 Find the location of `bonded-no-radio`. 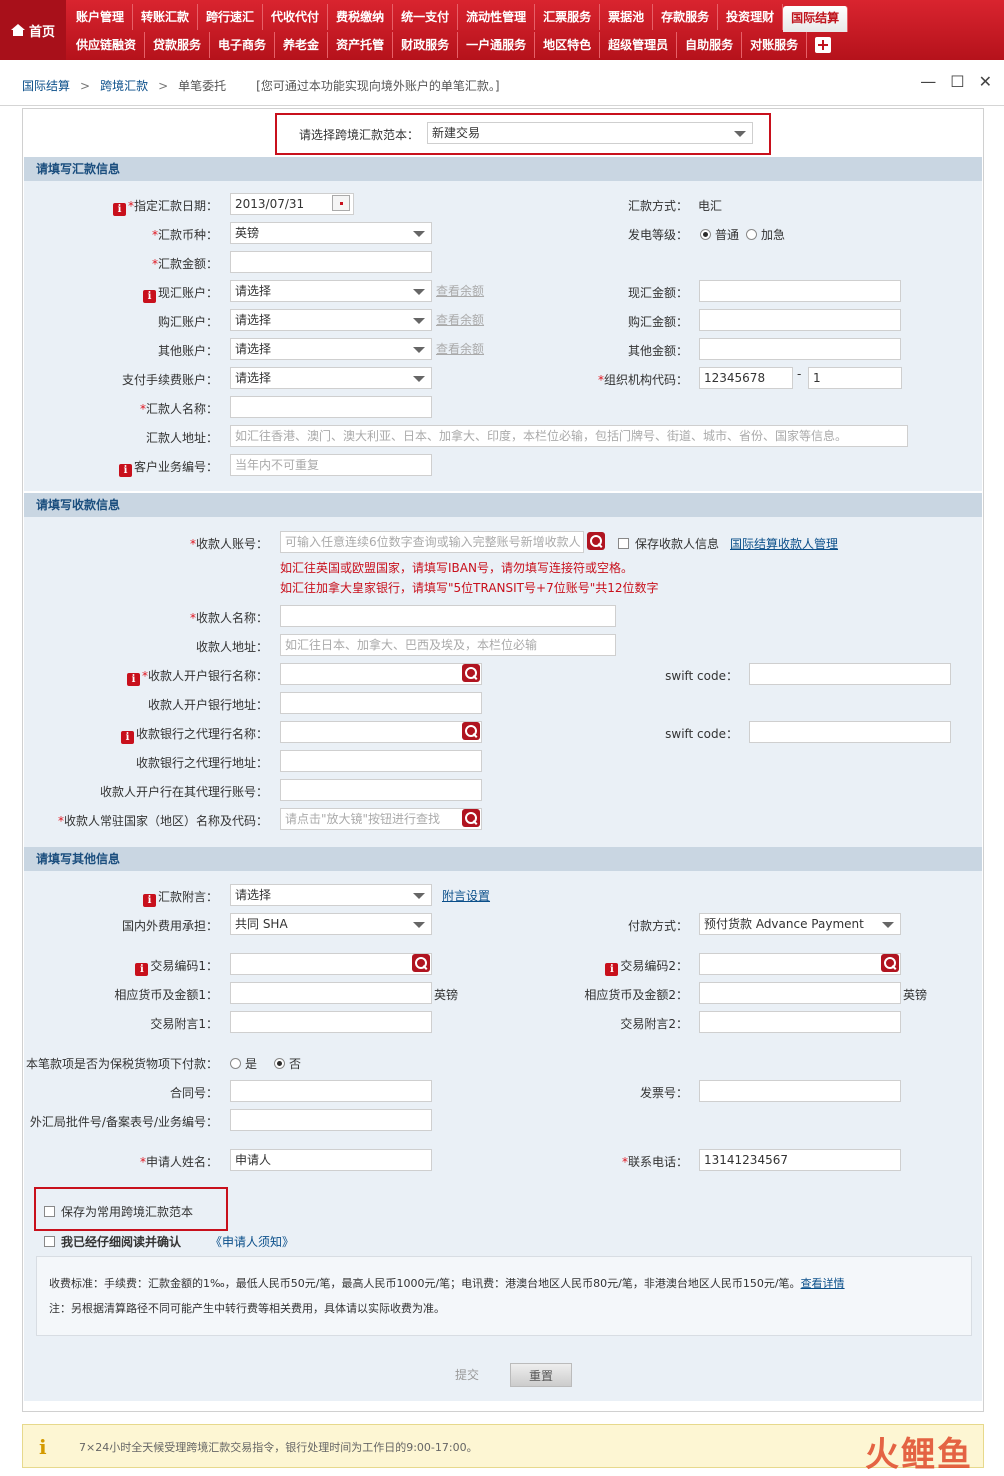

bonded-no-radio is located at coordinates (279, 1063).